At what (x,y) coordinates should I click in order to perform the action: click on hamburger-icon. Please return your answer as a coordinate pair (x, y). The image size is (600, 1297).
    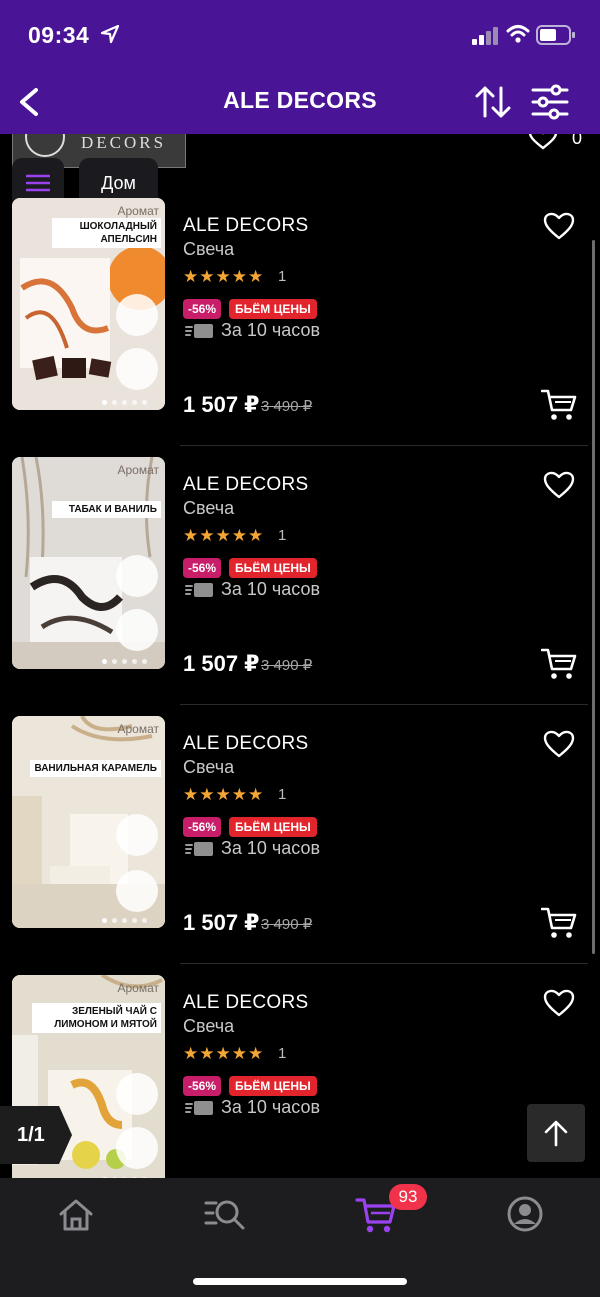
    Looking at the image, I should click on (38, 183).